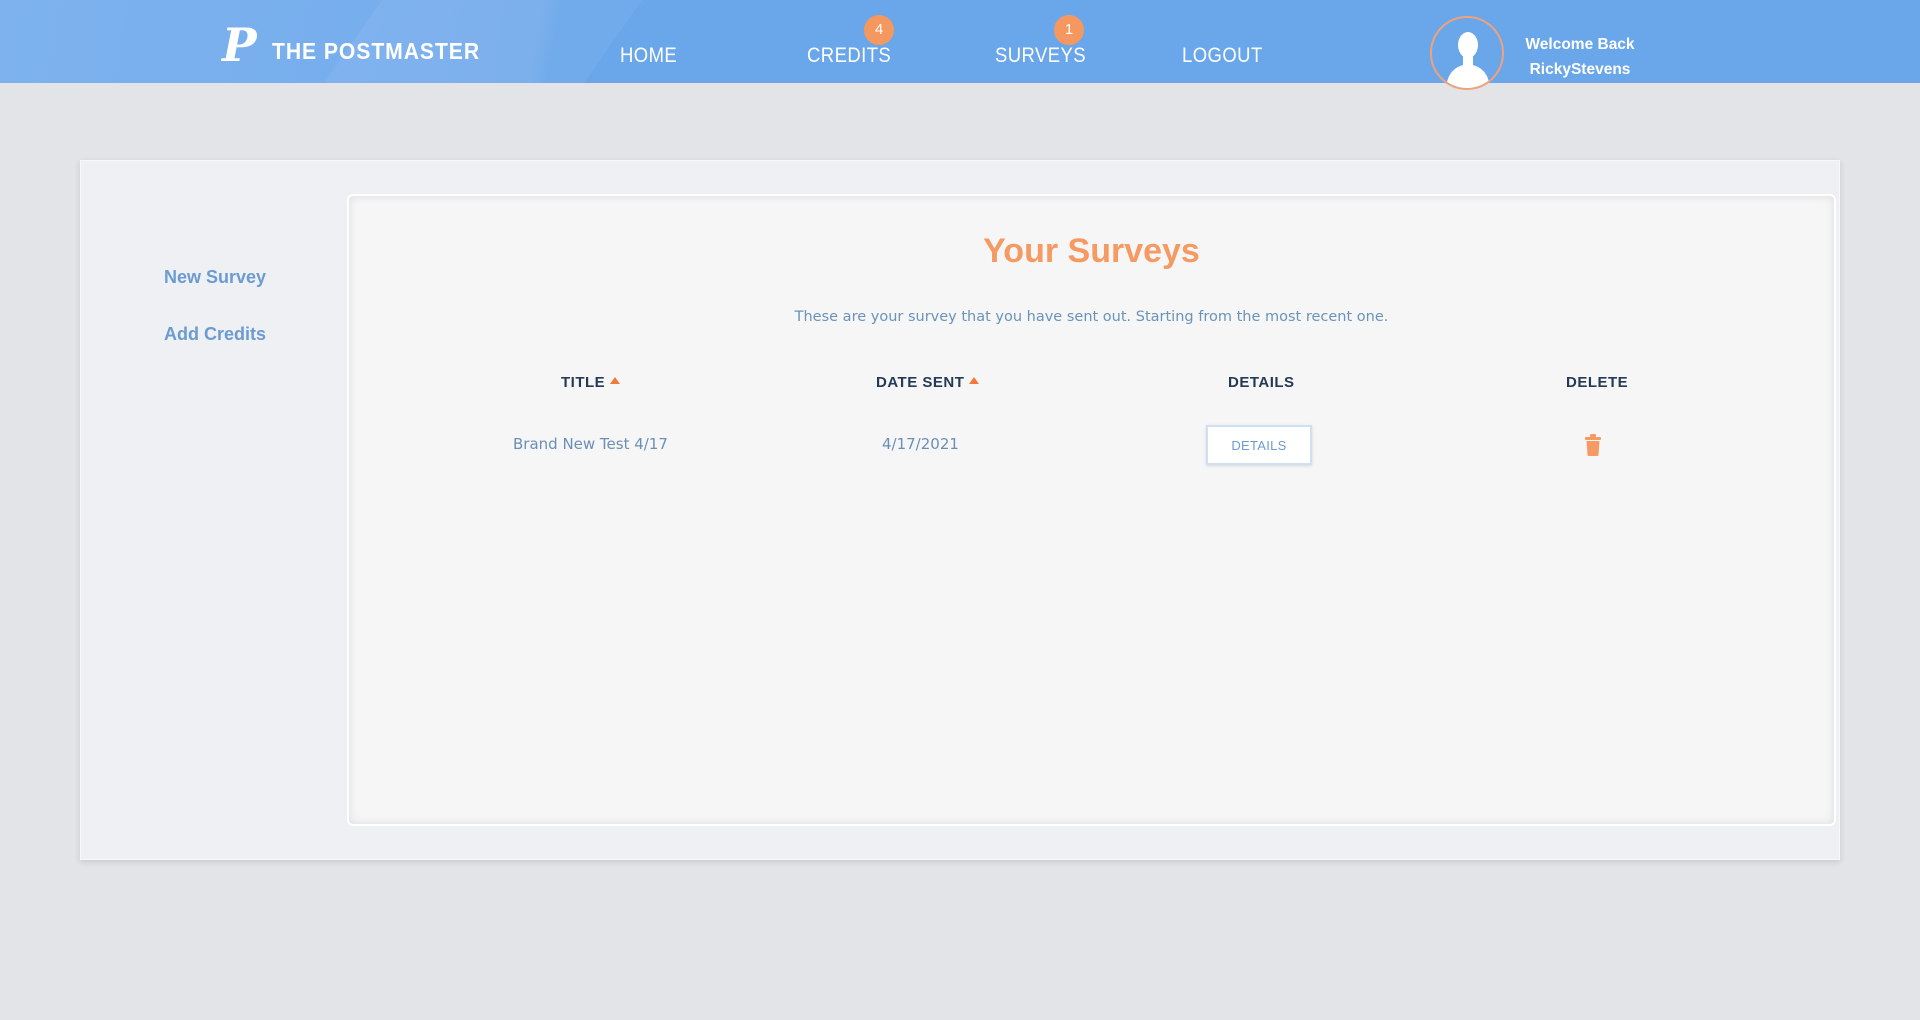 The width and height of the screenshot is (1920, 1020). Describe the element at coordinates (1580, 44) in the screenshot. I see `welcome-label: Welcome Back` at that location.